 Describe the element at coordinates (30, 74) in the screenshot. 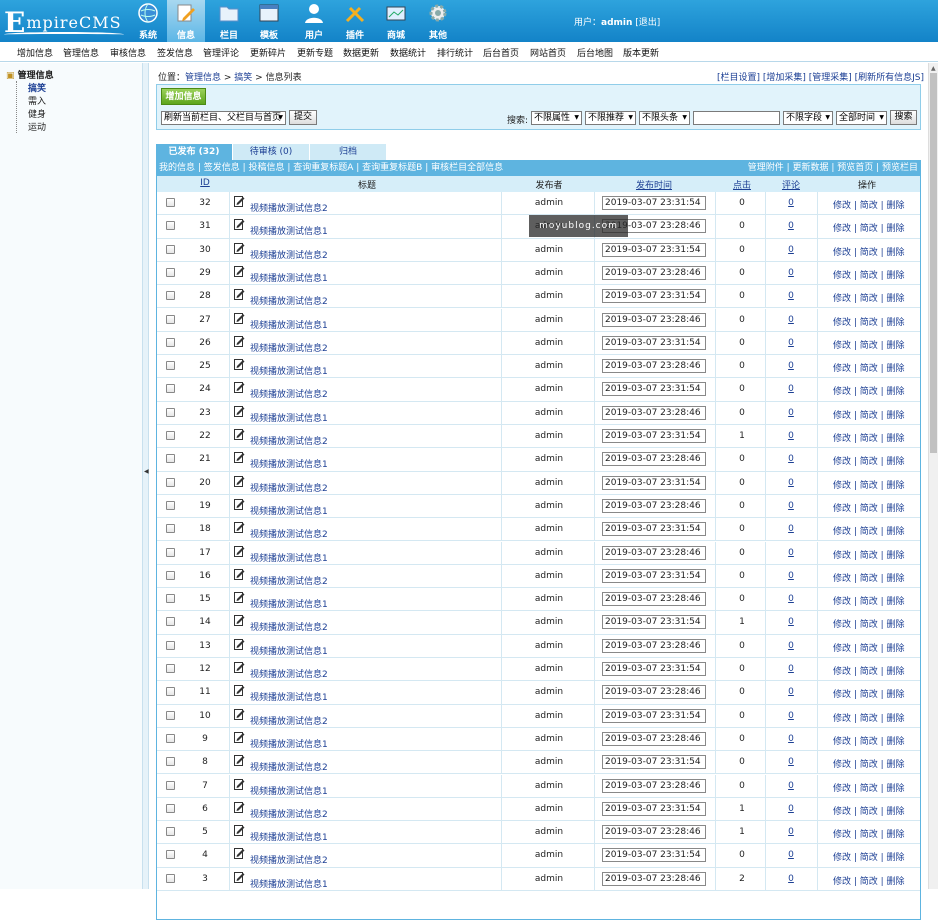

I see `tree-root-manage-info: ▣ 管理信息` at that location.